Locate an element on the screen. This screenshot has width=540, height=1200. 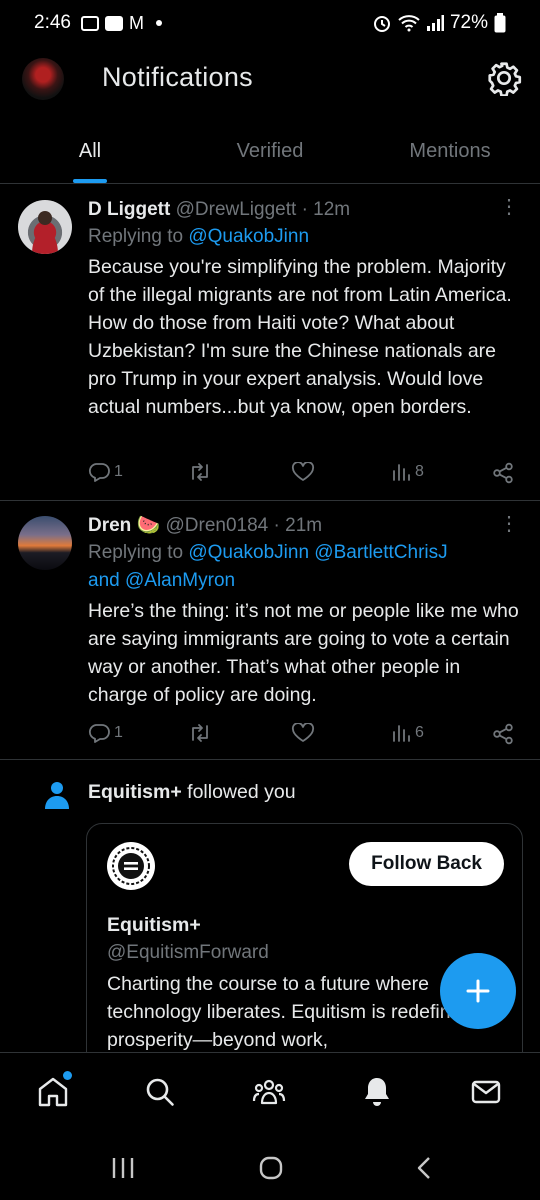
wifi-icon is located at coordinates (409, 23).